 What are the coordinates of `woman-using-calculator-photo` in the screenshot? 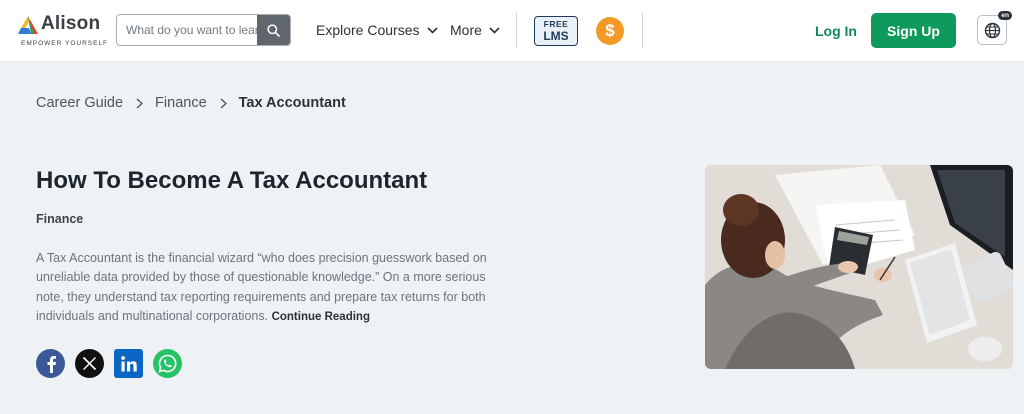 It's located at (859, 267).